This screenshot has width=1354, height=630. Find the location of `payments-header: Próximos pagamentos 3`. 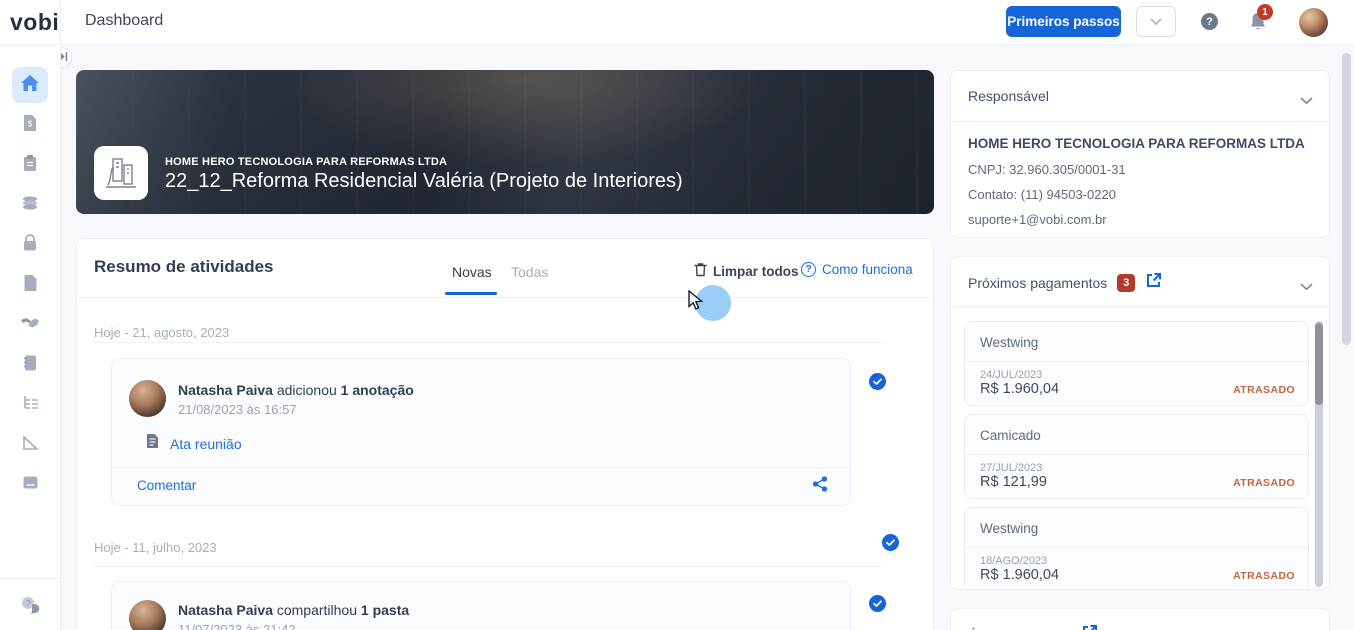

payments-header: Próximos pagamentos 3 is located at coordinates (1065, 283).